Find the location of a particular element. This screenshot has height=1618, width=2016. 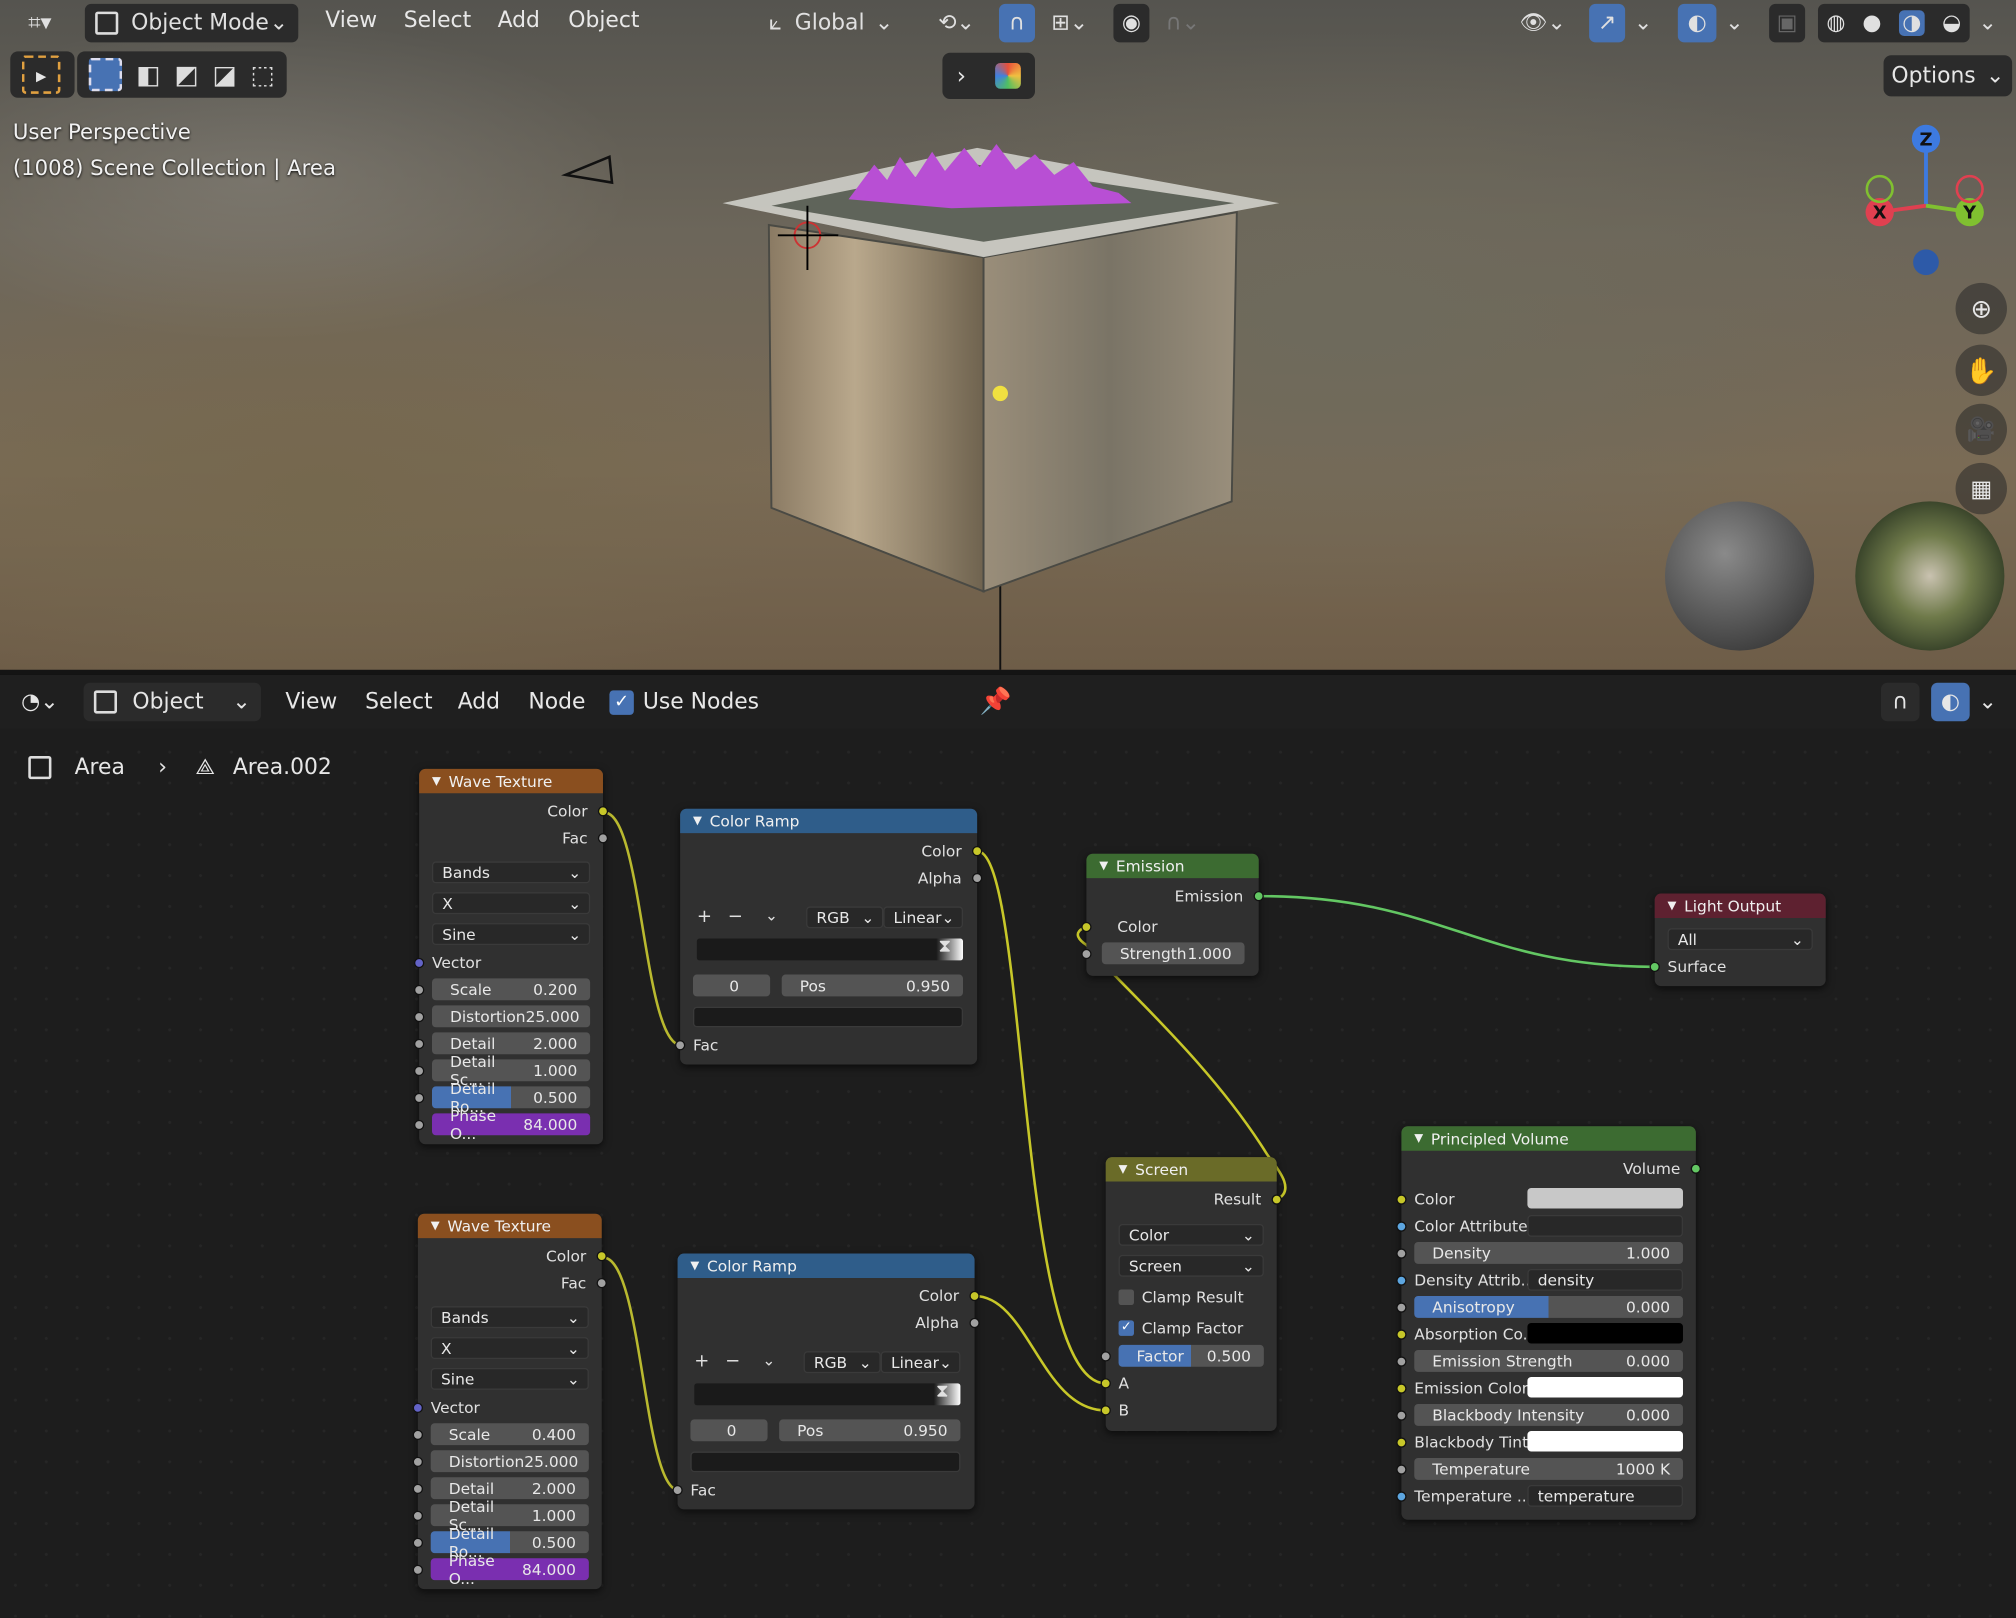

solid-shading-icon: ● is located at coordinates (1871, 23).